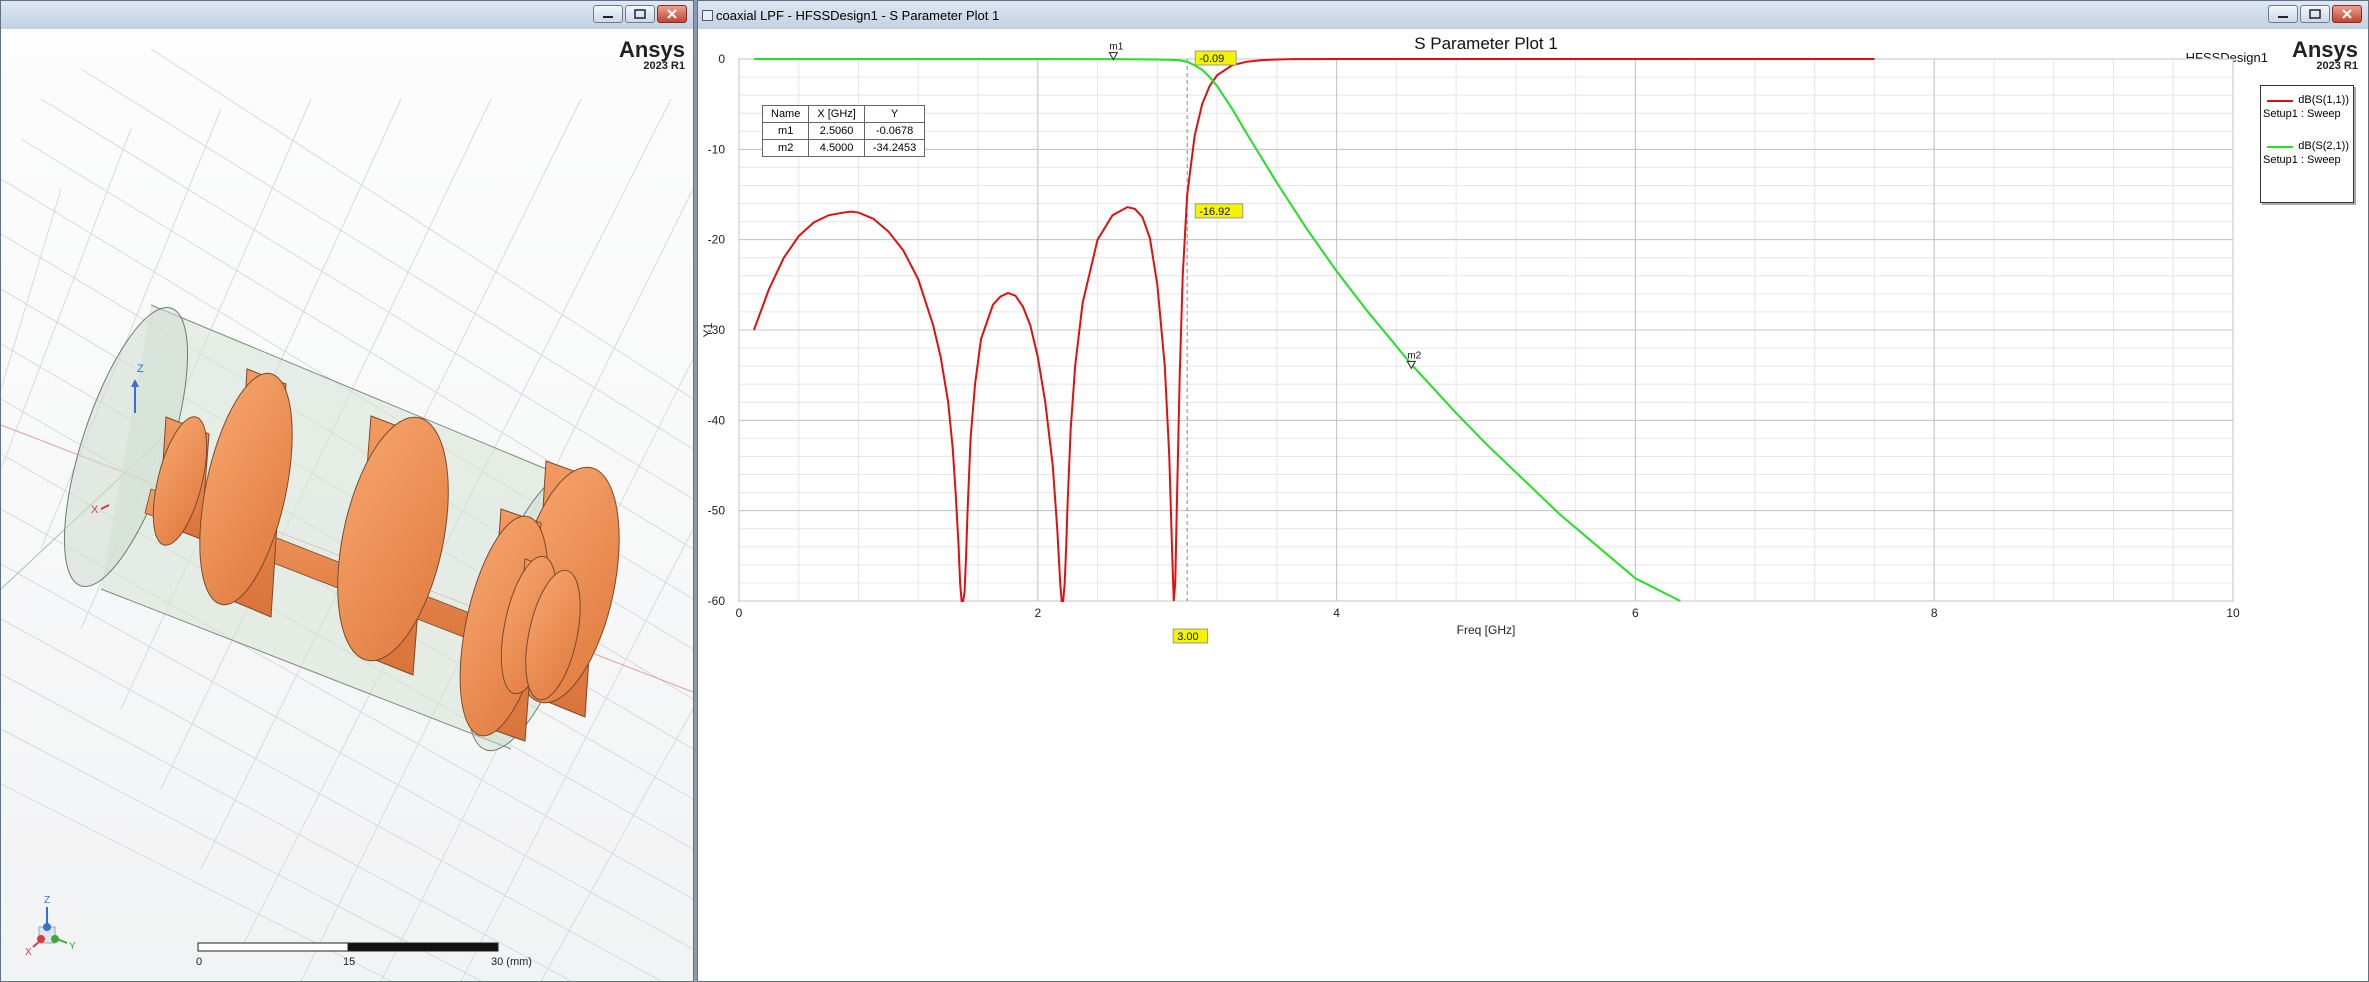  I want to click on scale-label-30: 30 (mm), so click(511, 962).